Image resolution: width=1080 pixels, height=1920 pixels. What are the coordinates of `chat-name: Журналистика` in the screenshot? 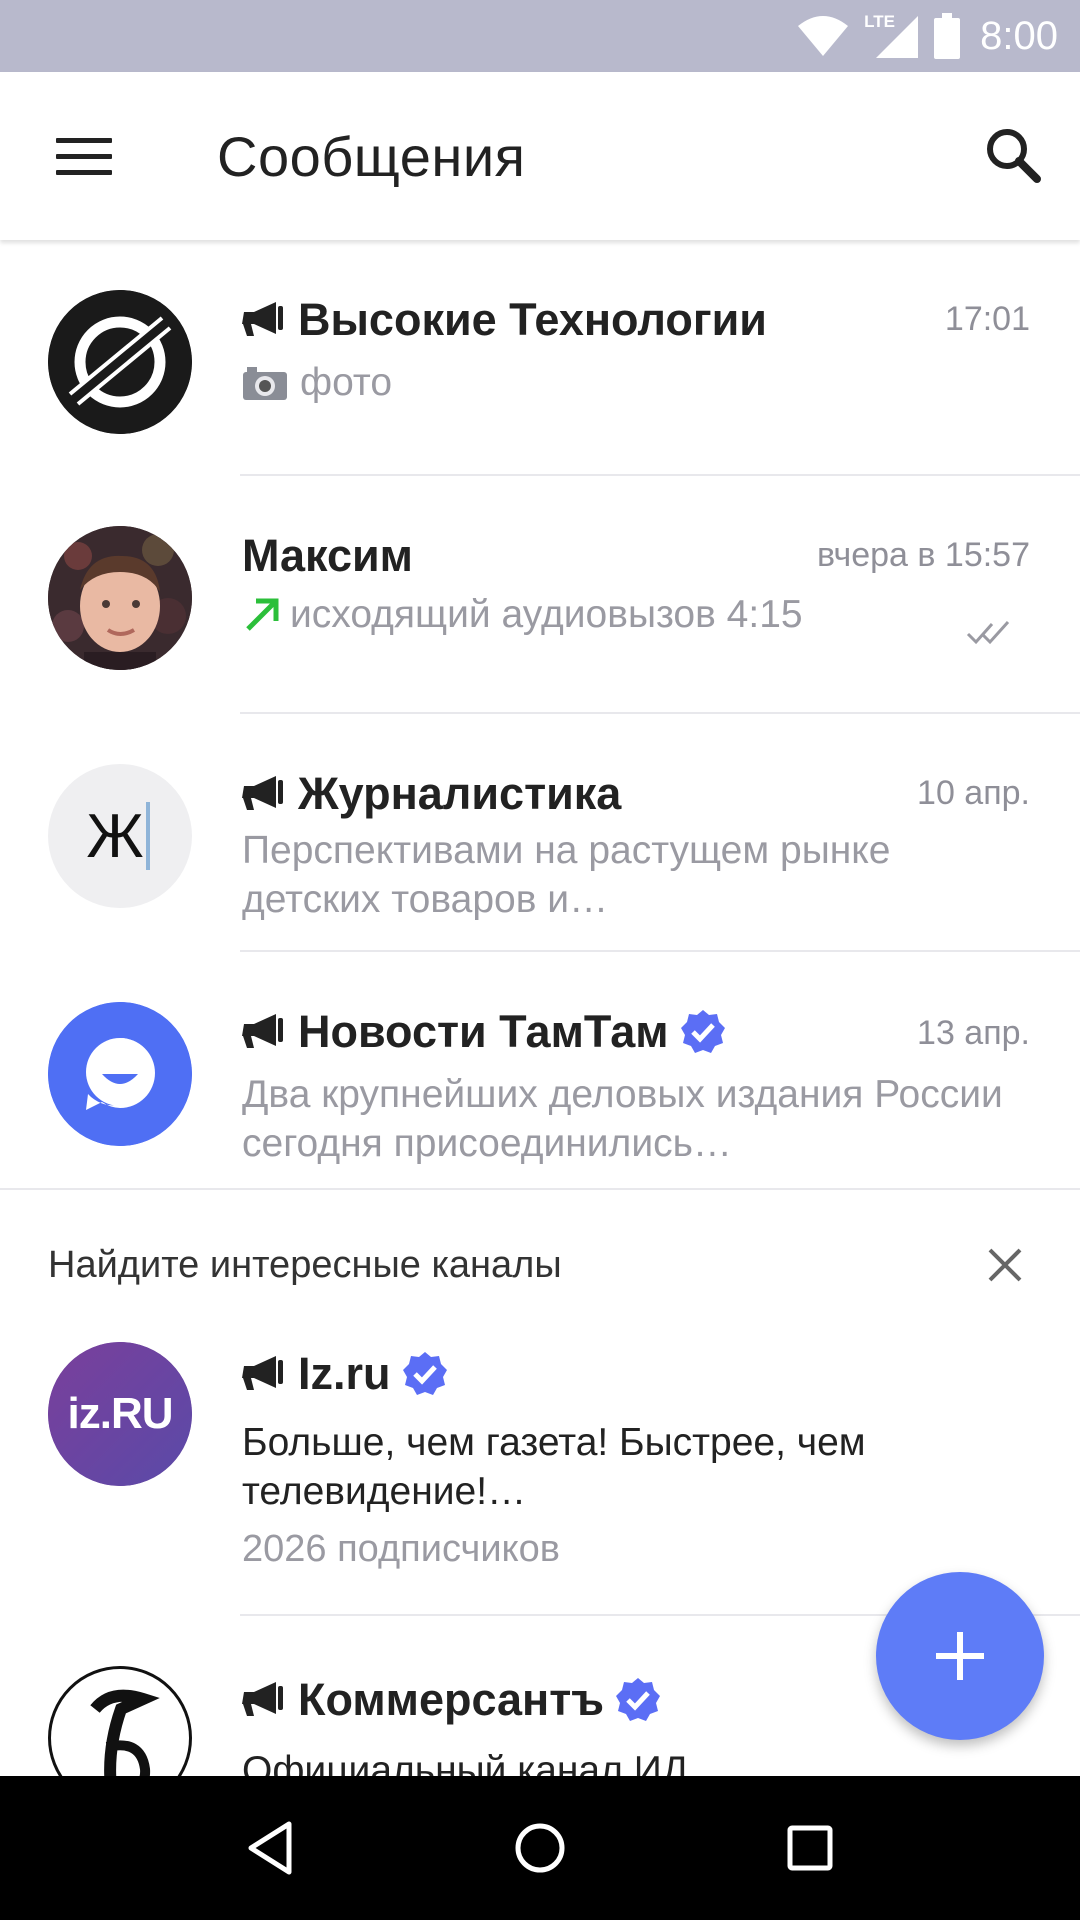 It's located at (431, 794).